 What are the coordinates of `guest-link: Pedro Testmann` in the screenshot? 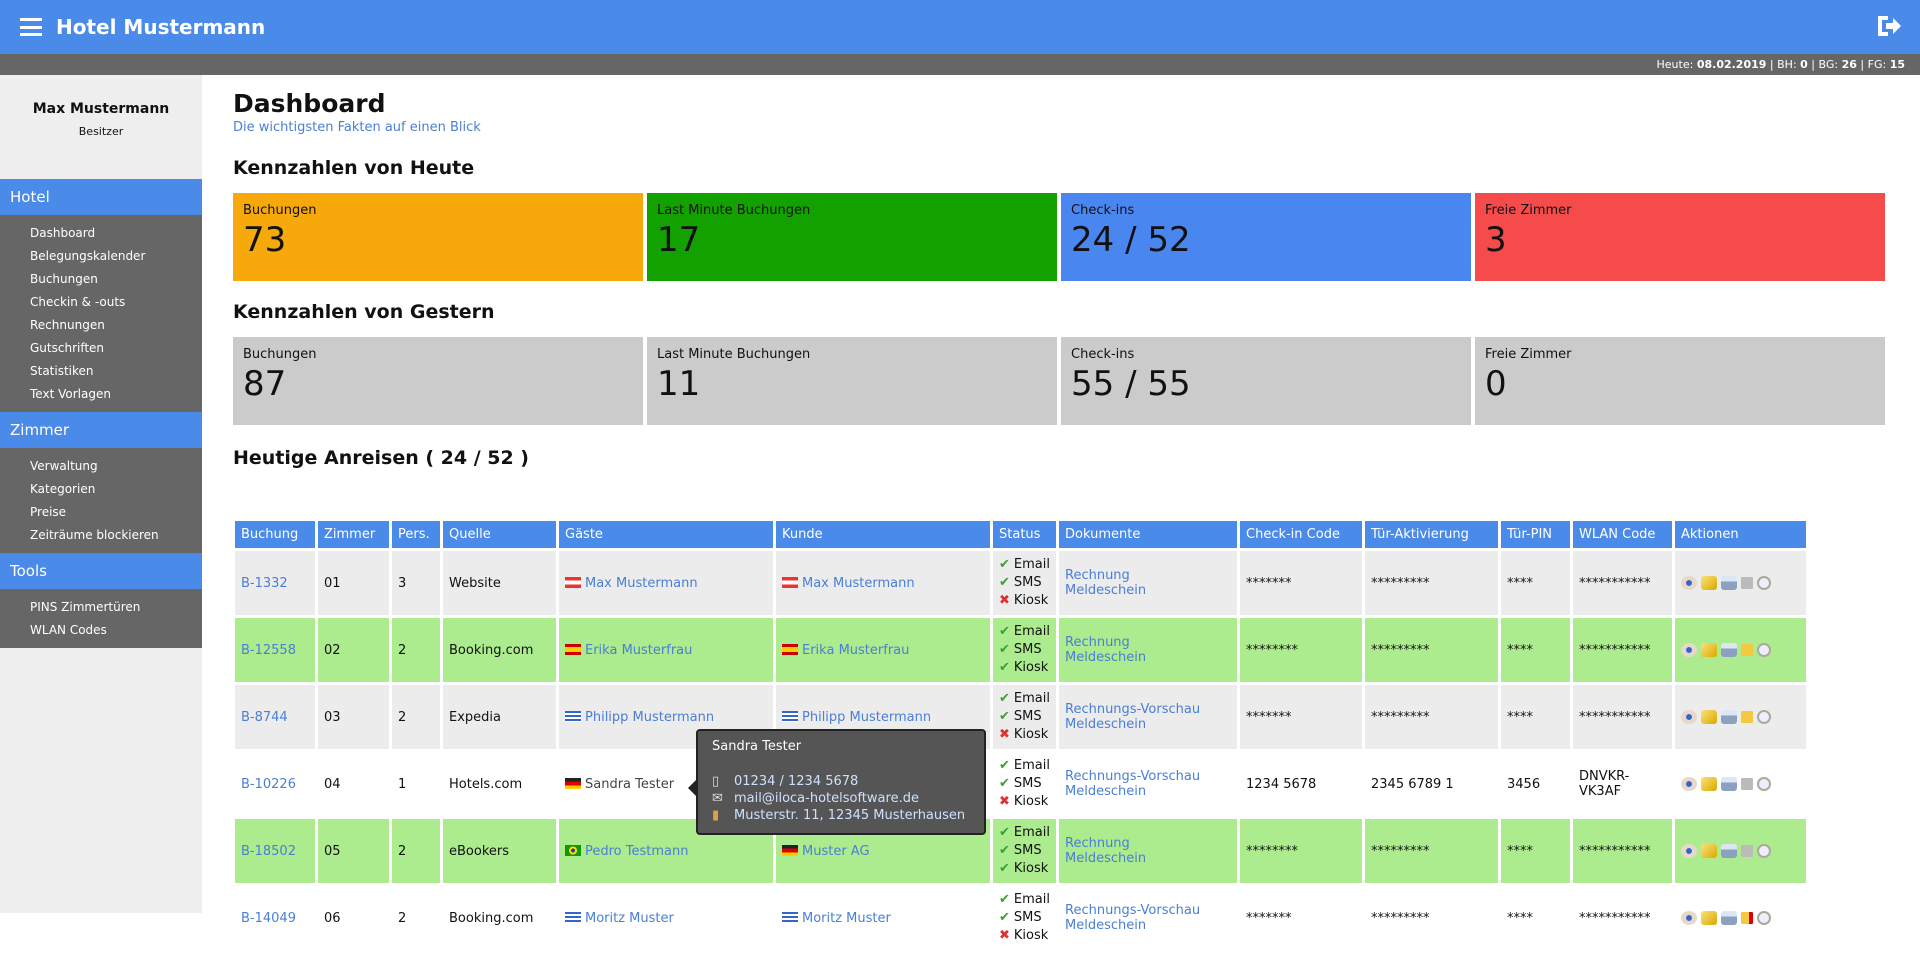 It's located at (636, 851).